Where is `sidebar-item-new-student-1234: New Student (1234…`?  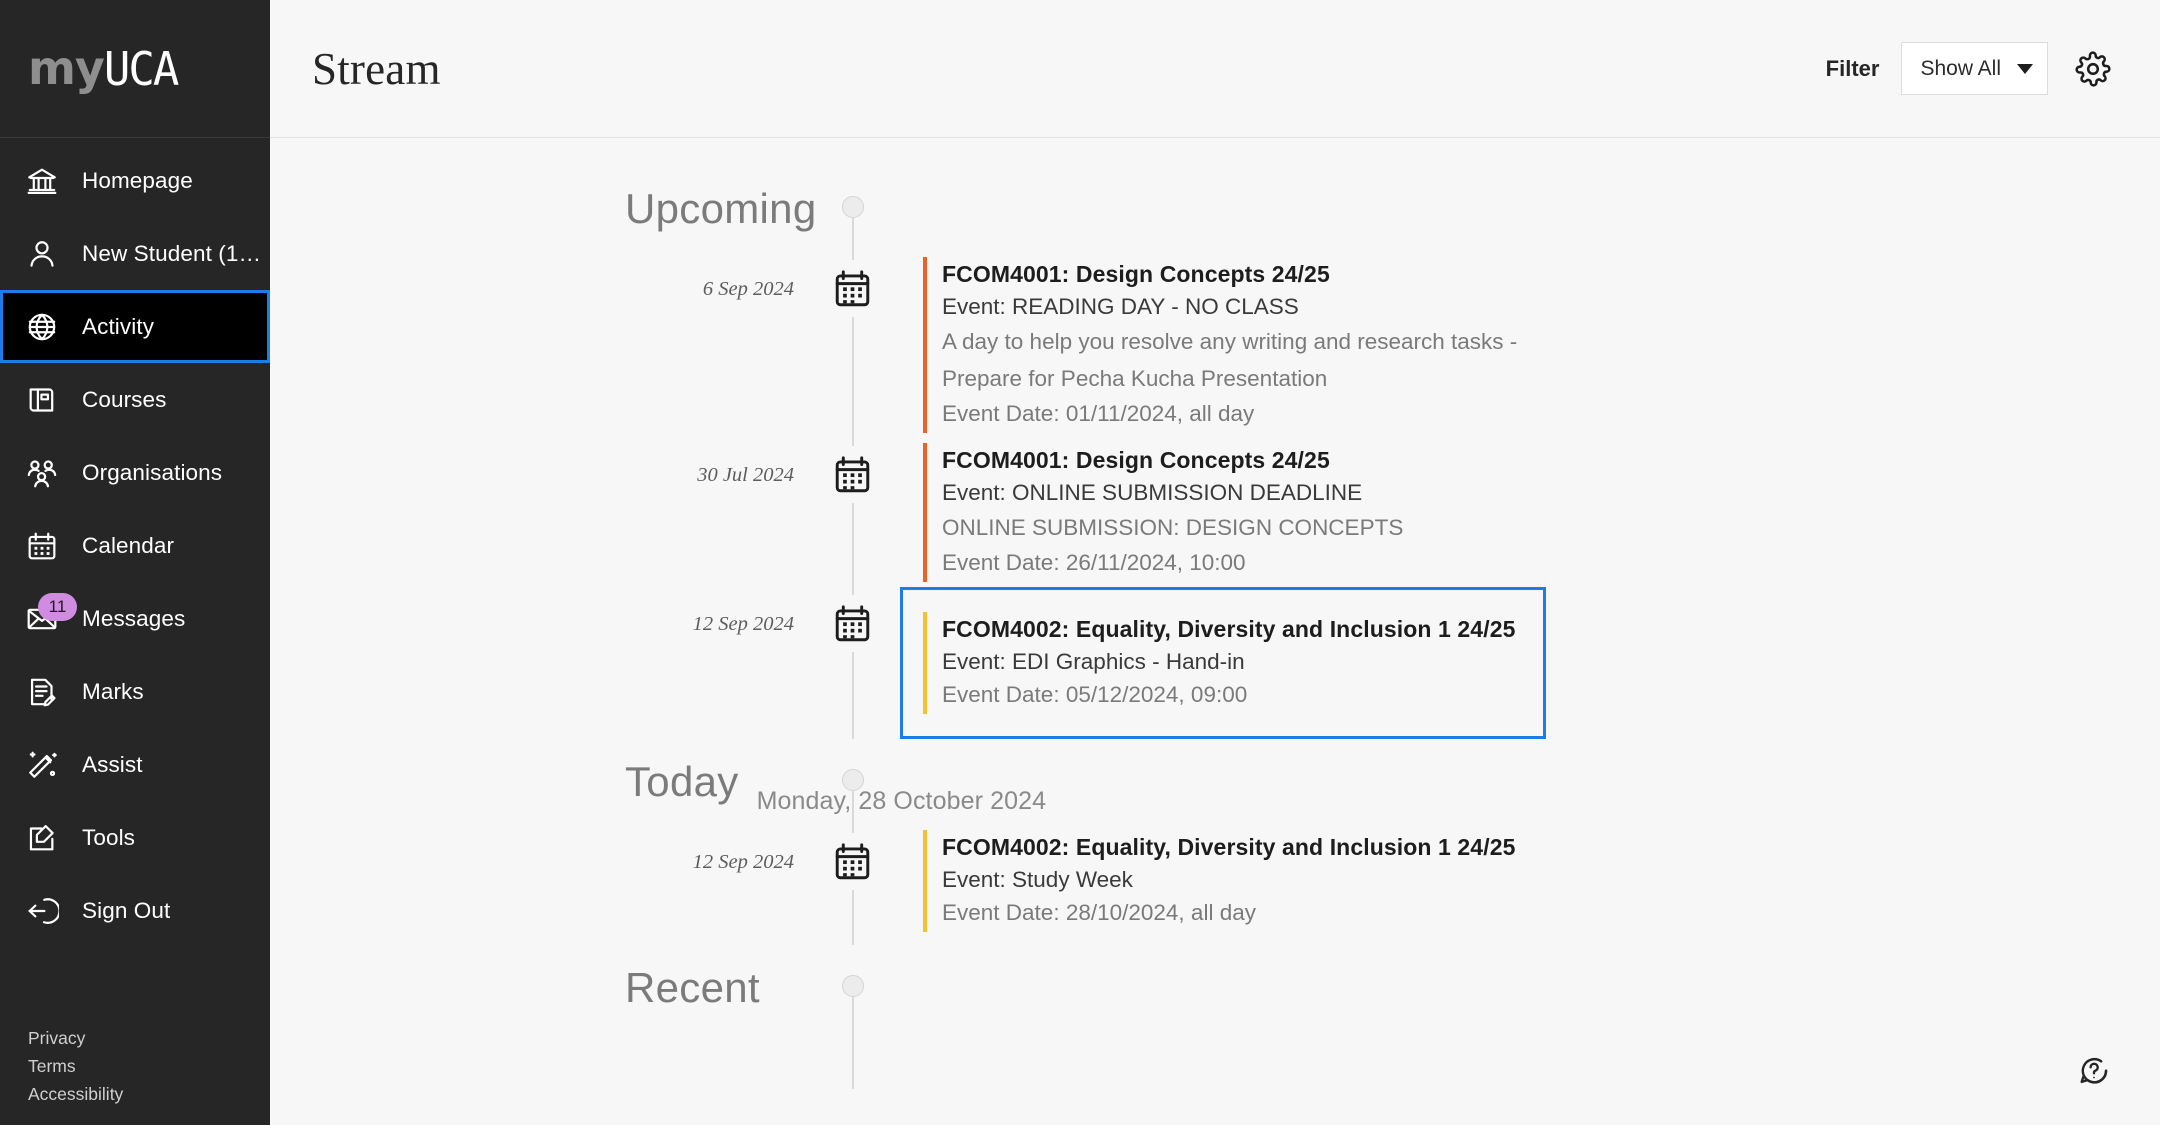
sidebar-item-new-student-1234: New Student (1234… is located at coordinates (135, 253).